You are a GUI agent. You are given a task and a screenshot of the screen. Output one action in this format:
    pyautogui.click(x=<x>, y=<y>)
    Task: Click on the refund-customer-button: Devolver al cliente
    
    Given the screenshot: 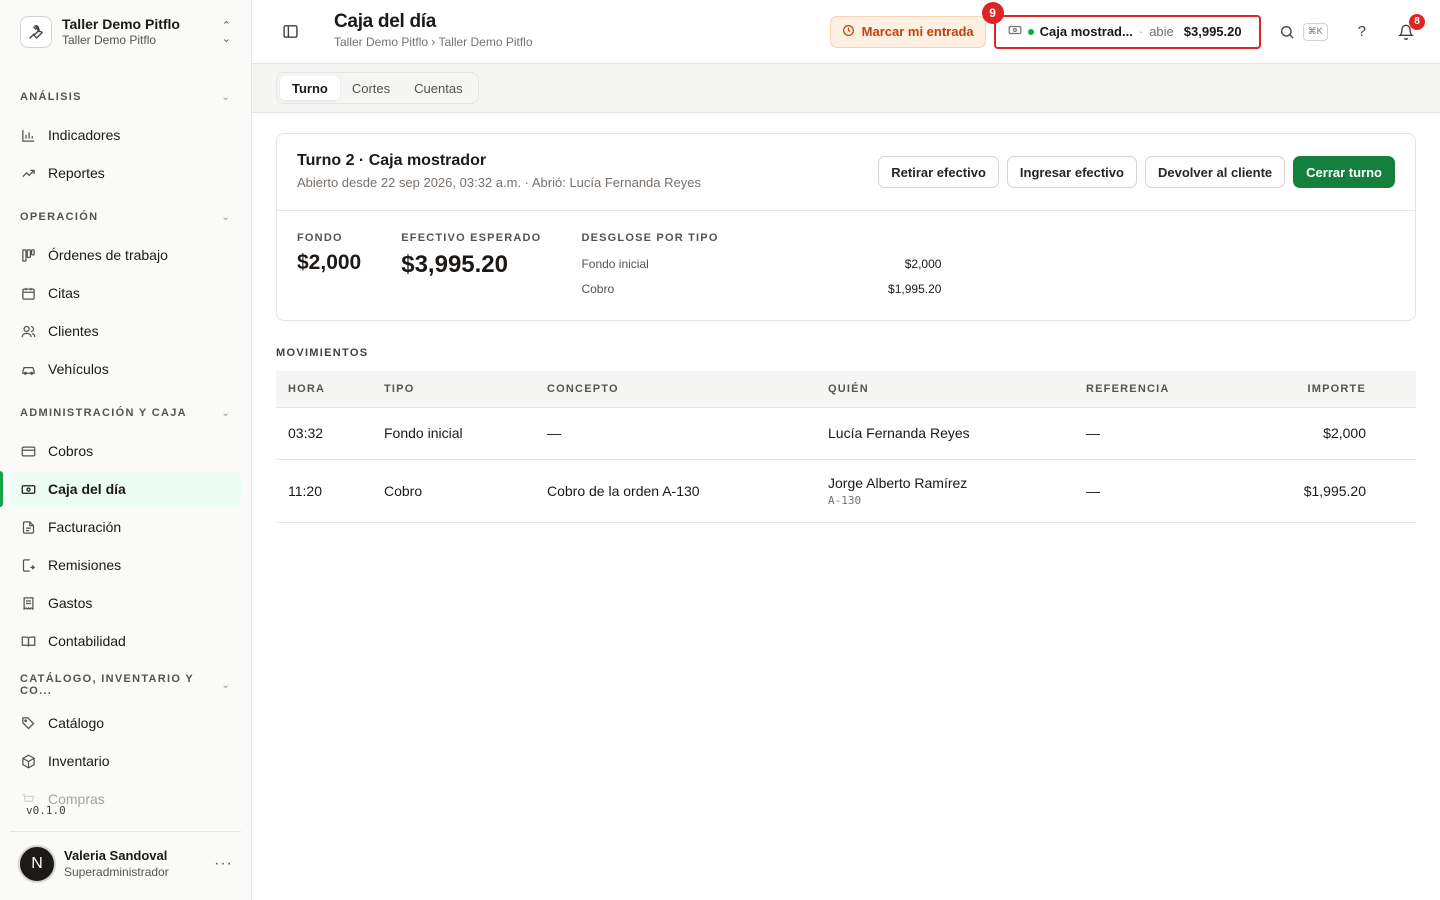 What is the action you would take?
    pyautogui.click(x=1215, y=172)
    